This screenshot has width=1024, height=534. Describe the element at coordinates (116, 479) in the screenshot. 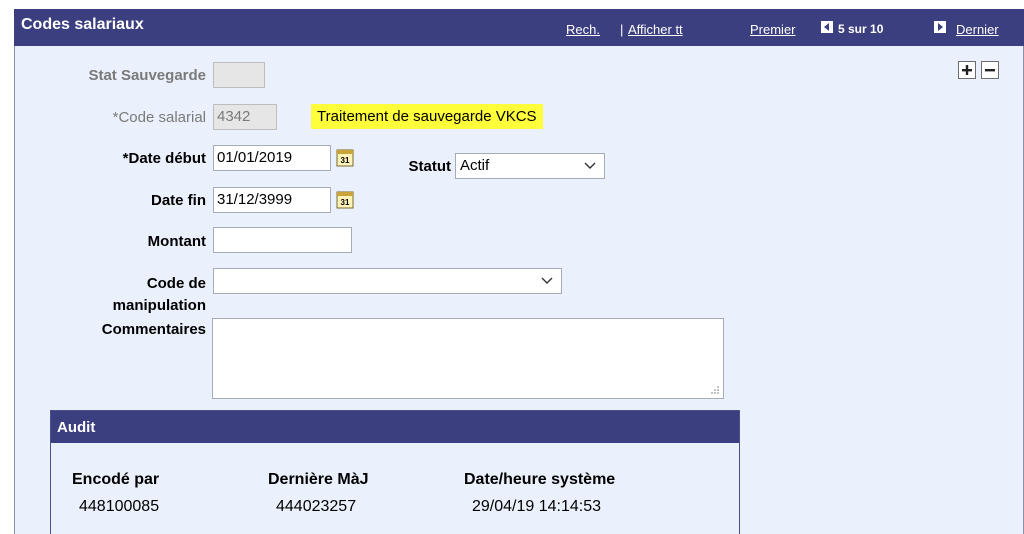

I see `encode-par-header: Encodé par` at that location.